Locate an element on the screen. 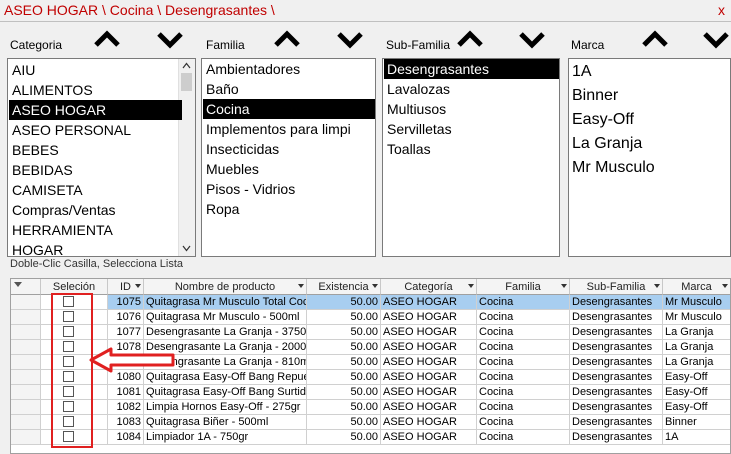  categoria-list-item: Compras/Ventas is located at coordinates (95, 210).